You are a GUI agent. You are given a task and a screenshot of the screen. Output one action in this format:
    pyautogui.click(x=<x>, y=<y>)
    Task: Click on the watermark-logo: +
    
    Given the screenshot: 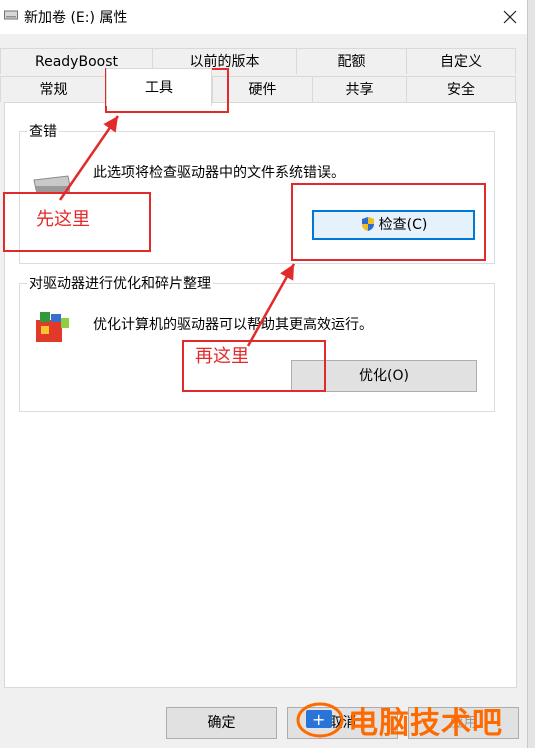 What is the action you would take?
    pyautogui.click(x=320, y=720)
    